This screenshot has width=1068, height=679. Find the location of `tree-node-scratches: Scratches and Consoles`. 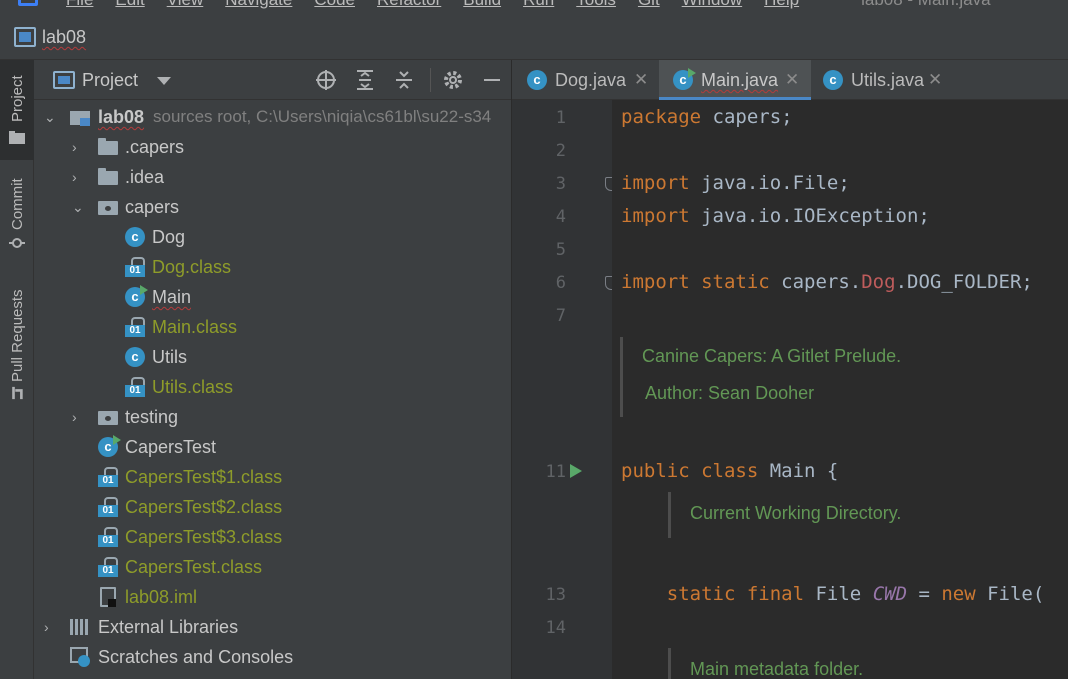

tree-node-scratches: Scratches and Consoles is located at coordinates (272, 657).